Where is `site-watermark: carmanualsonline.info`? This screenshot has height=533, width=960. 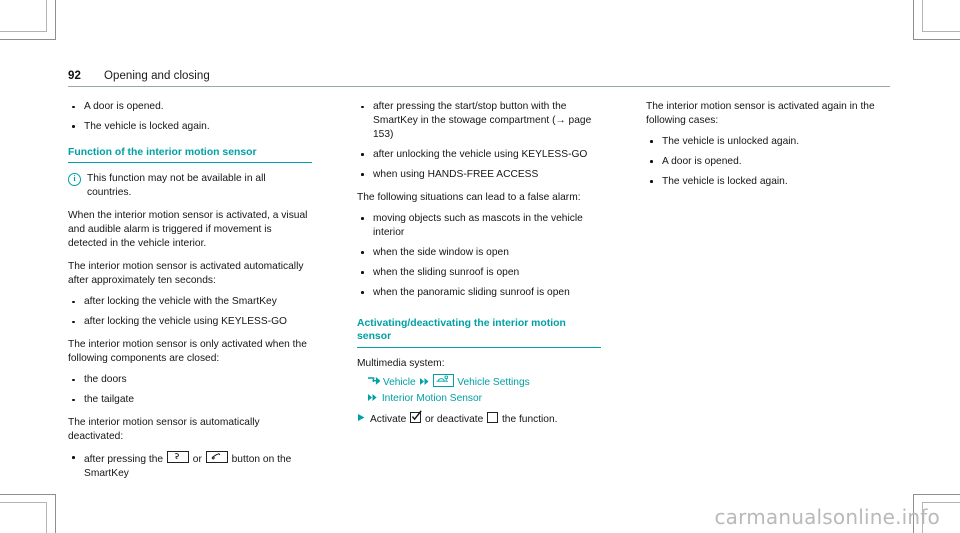 site-watermark: carmanualsonline.info is located at coordinates (827, 517).